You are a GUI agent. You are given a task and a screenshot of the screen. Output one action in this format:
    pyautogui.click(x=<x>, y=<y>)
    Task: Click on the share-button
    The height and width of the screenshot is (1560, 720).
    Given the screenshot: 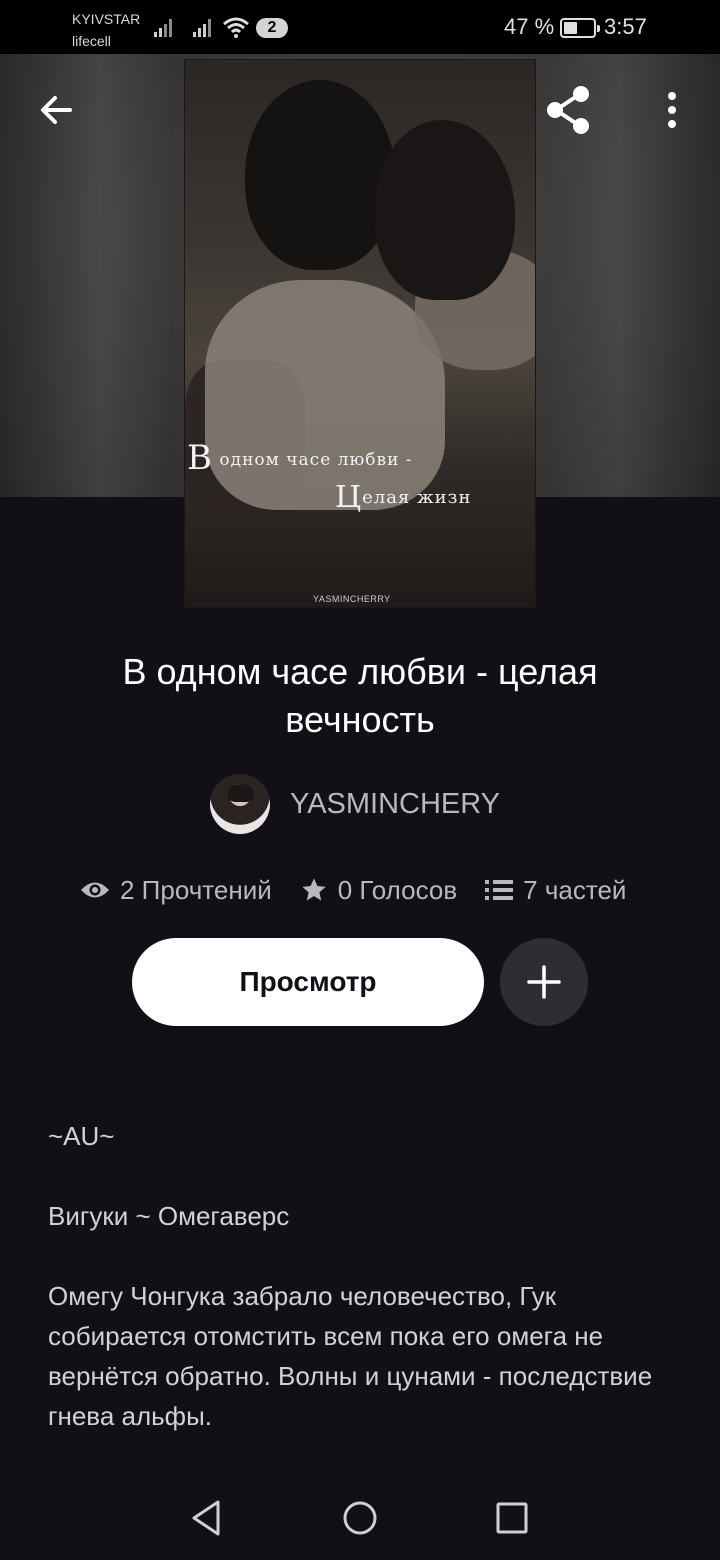 What is the action you would take?
    pyautogui.click(x=568, y=110)
    